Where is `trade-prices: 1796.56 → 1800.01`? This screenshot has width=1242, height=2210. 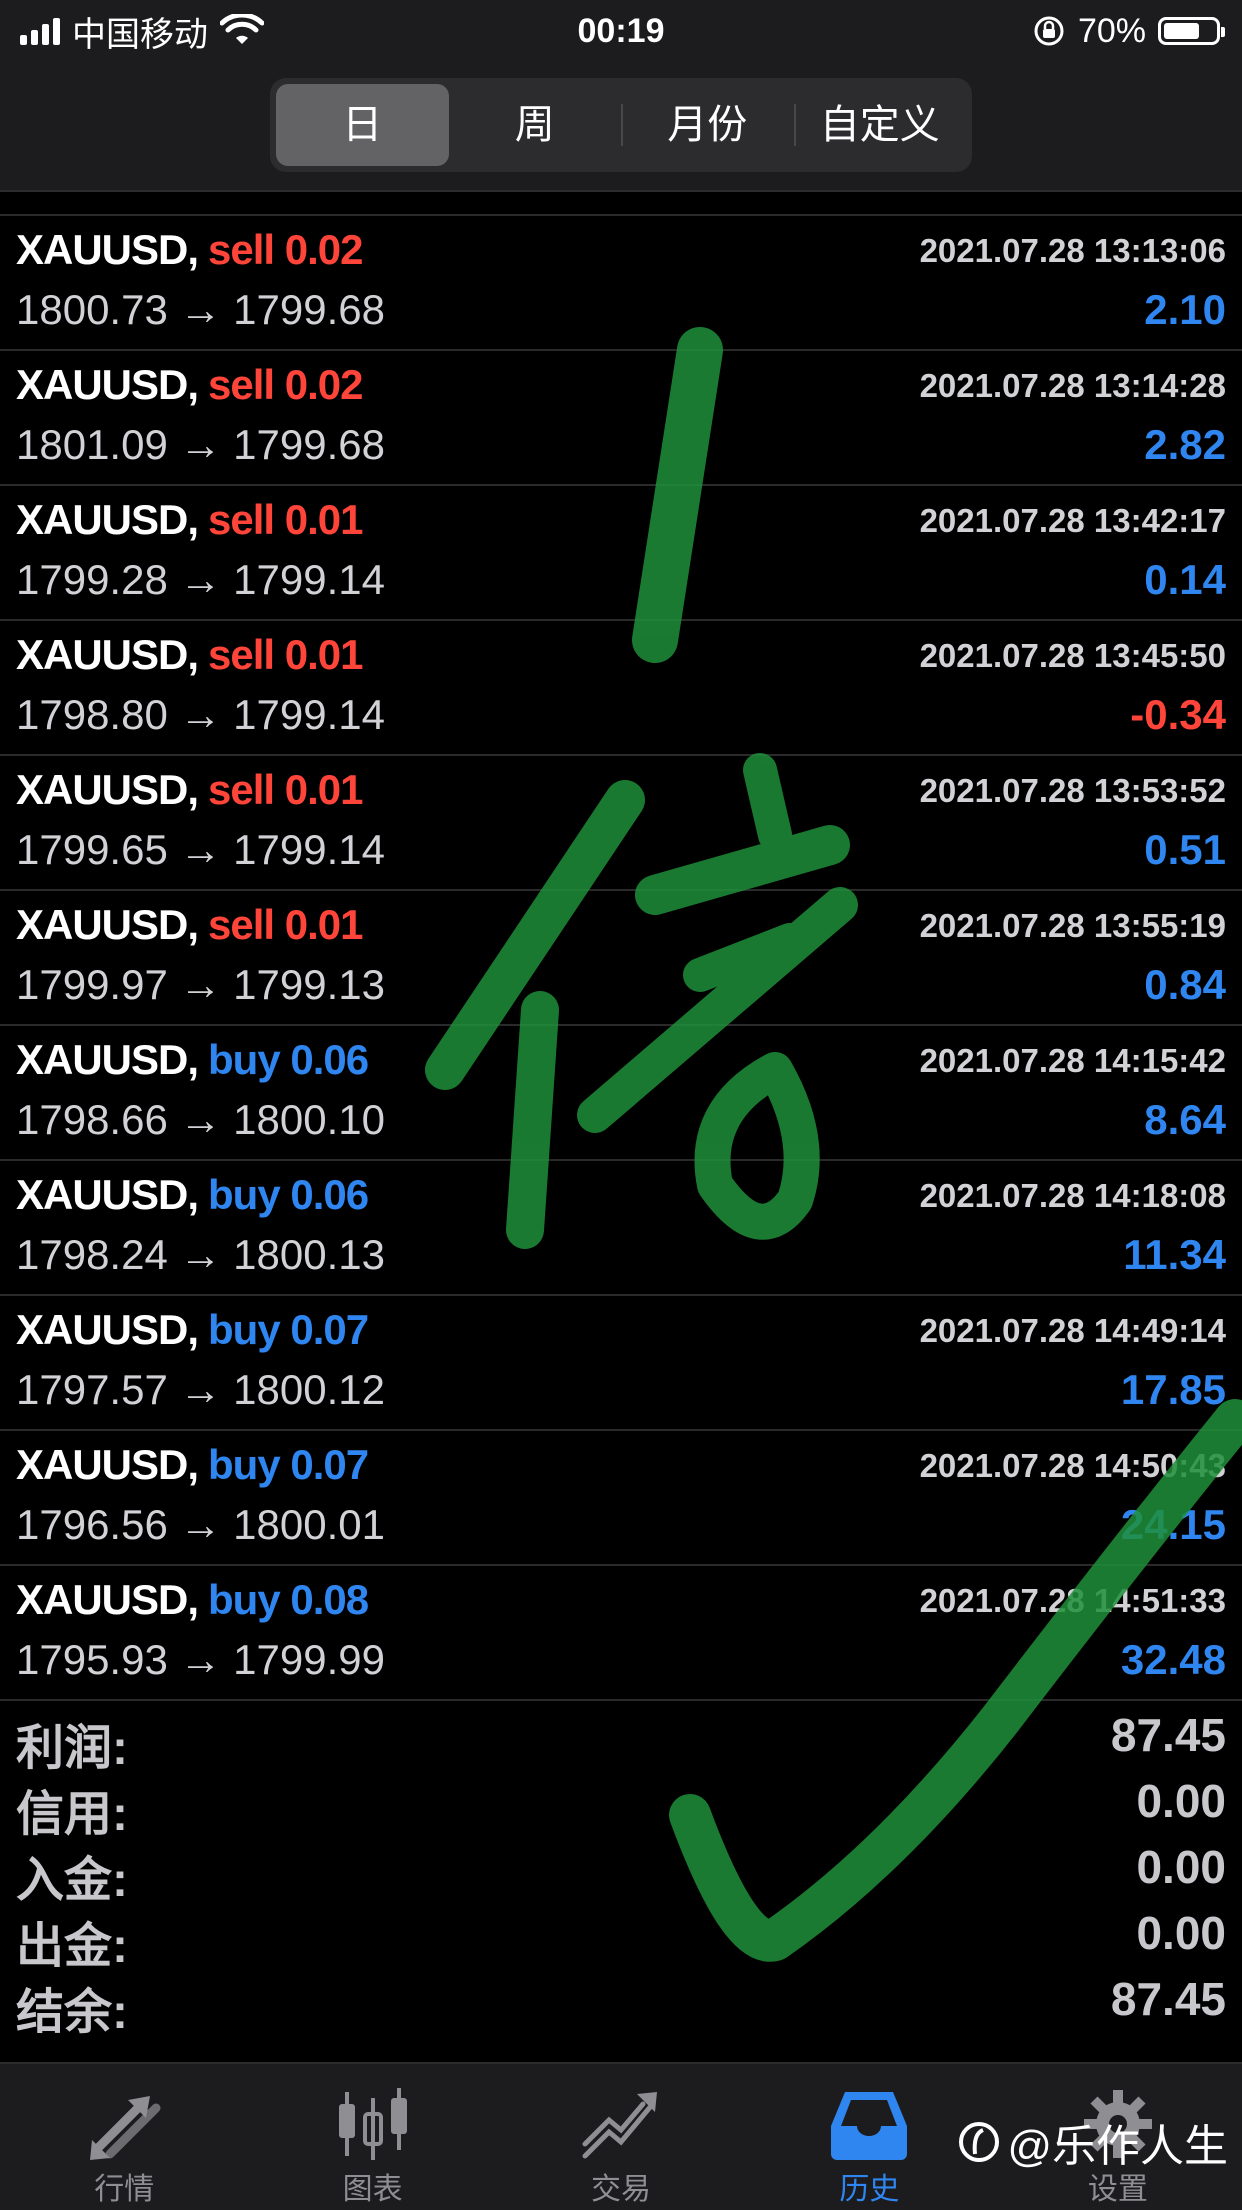 trade-prices: 1796.56 → 1800.01 is located at coordinates (200, 1524).